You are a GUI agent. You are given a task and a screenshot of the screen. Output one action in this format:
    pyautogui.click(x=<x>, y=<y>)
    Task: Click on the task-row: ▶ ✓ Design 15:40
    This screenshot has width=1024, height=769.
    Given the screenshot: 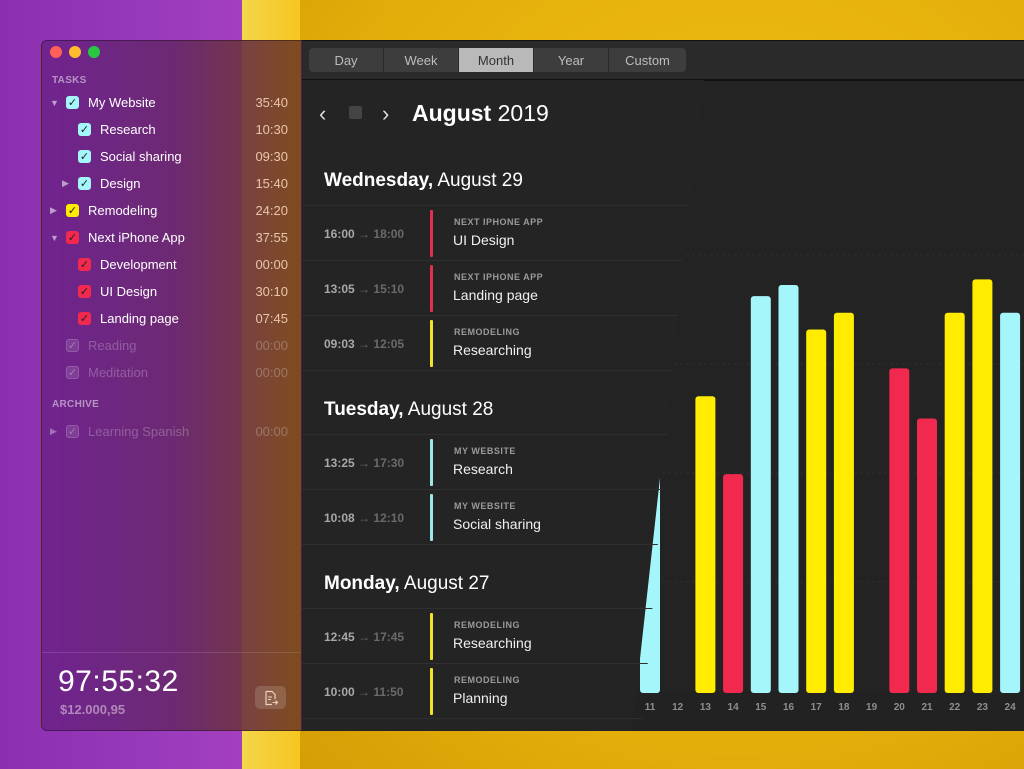 What is the action you would take?
    pyautogui.click(x=171, y=183)
    